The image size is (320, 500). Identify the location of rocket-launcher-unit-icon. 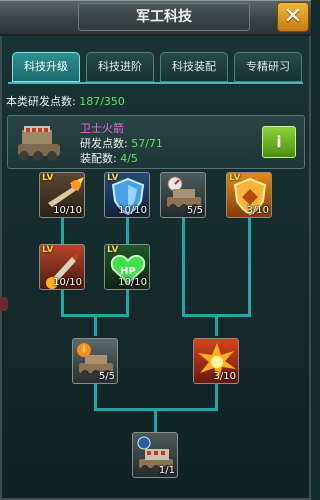
(39, 143).